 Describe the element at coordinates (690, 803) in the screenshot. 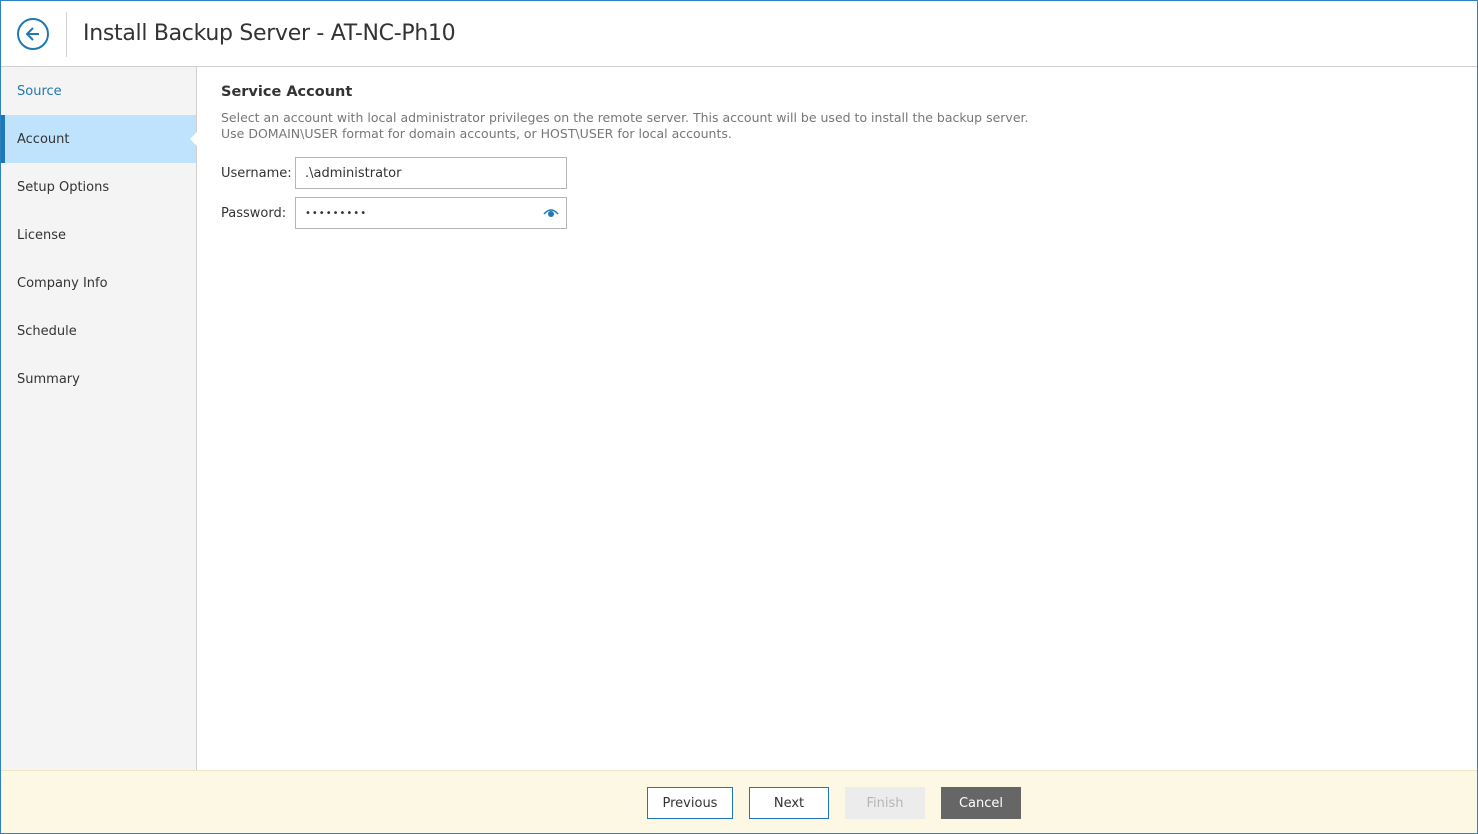

I see `previous-button: Previous` at that location.